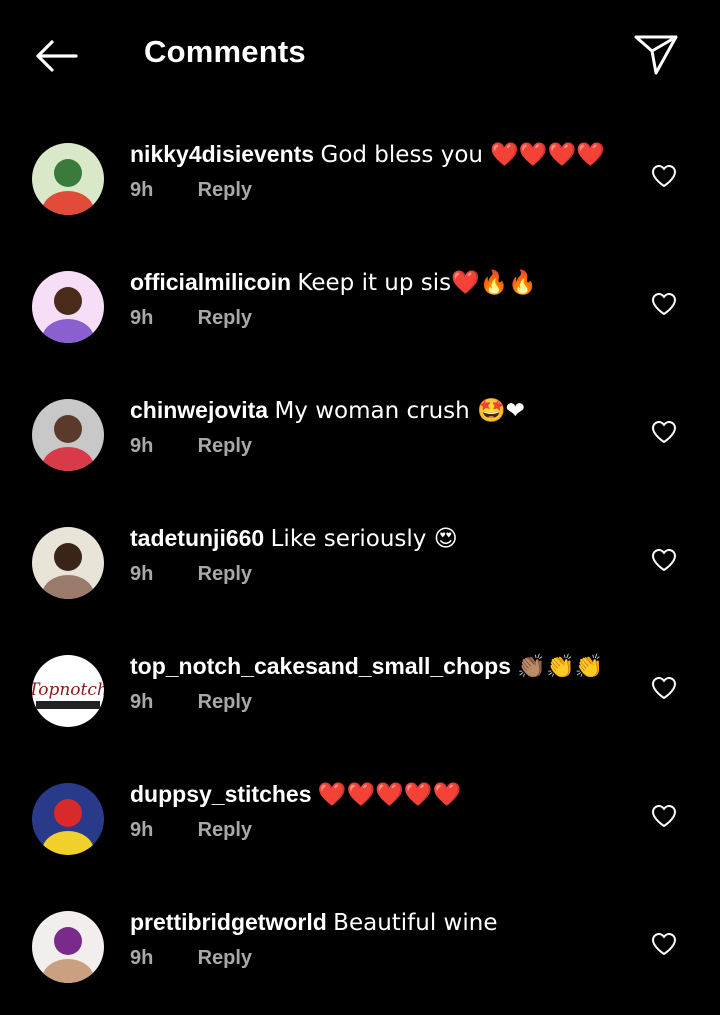  Describe the element at coordinates (364, 539) in the screenshot. I see `comment-text: Like seriously 😍` at that location.